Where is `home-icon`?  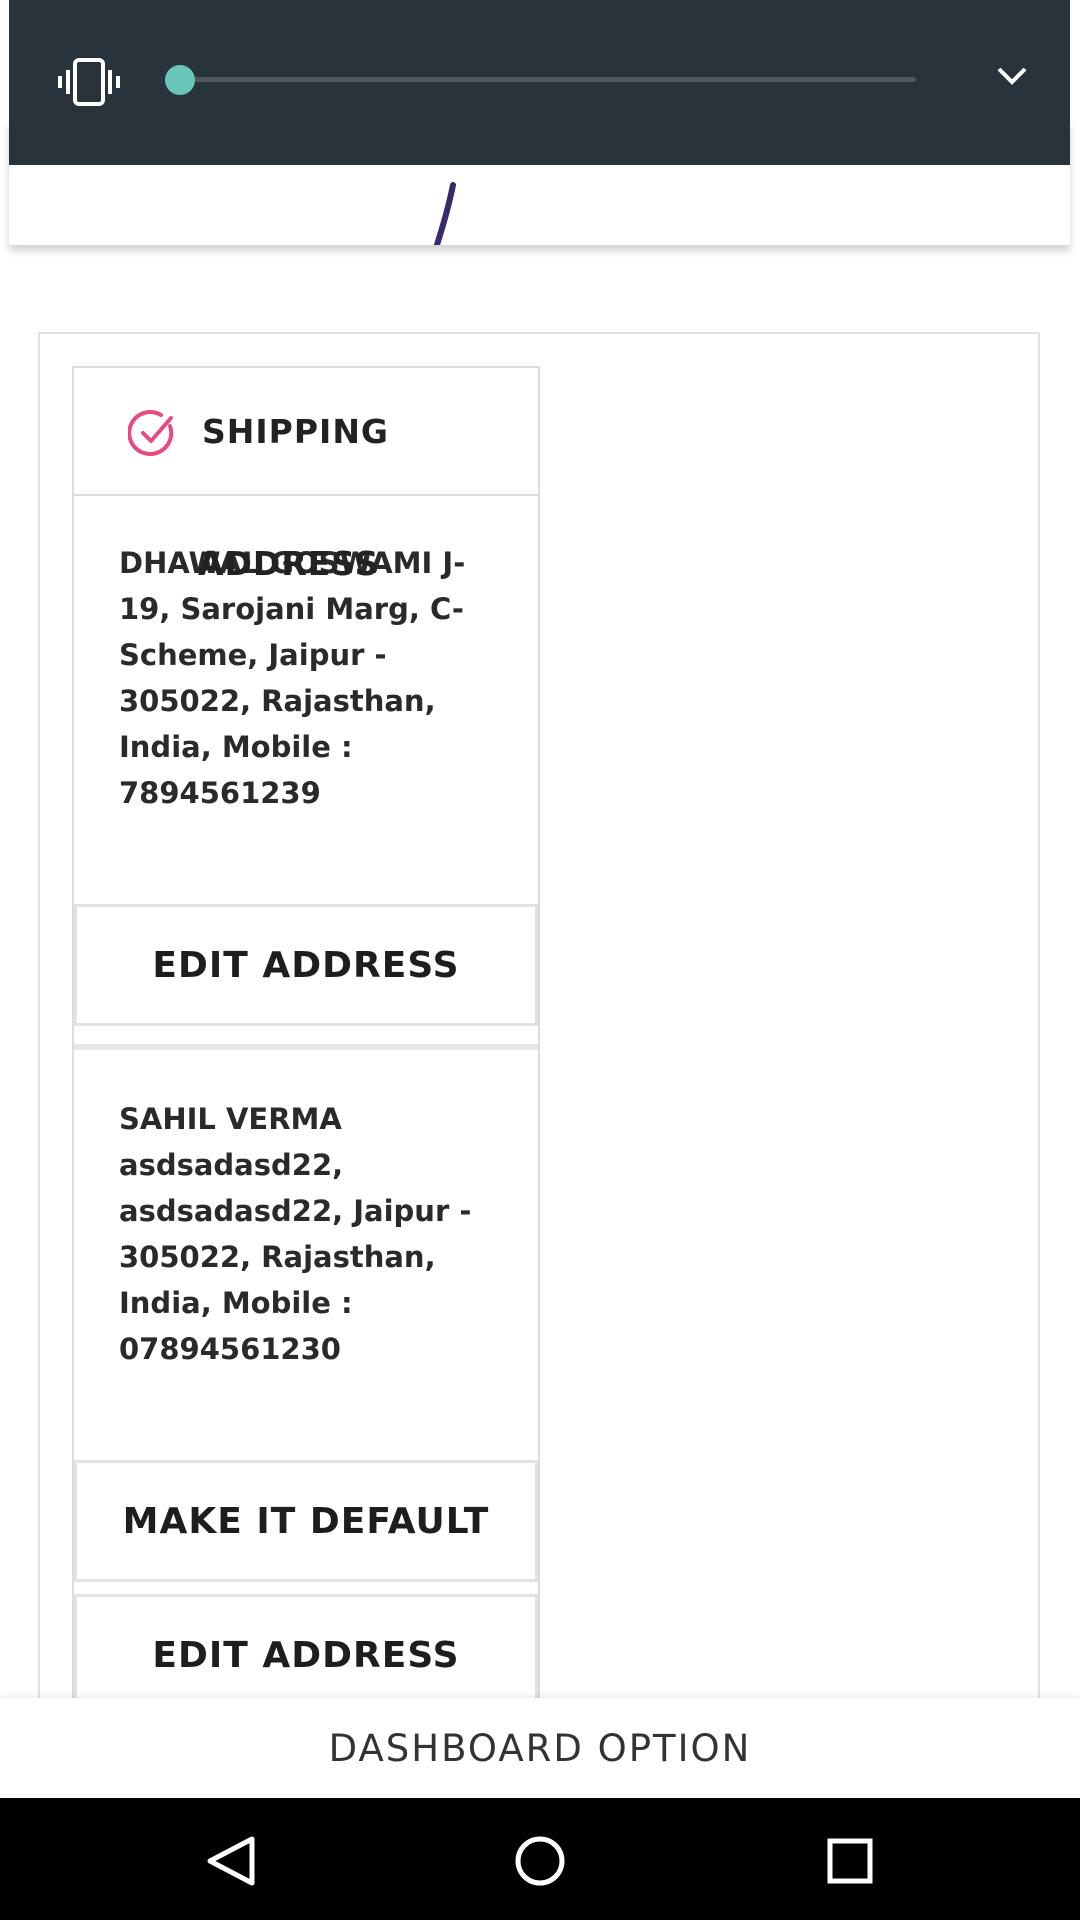
home-icon is located at coordinates (540, 1861).